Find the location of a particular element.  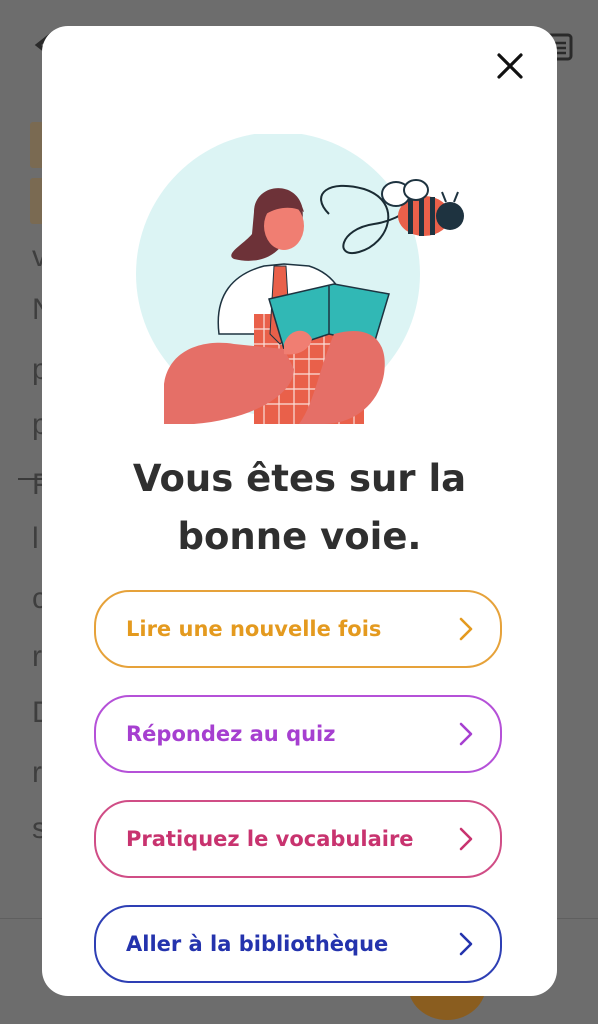

background-text: l is located at coordinates (35, 538).